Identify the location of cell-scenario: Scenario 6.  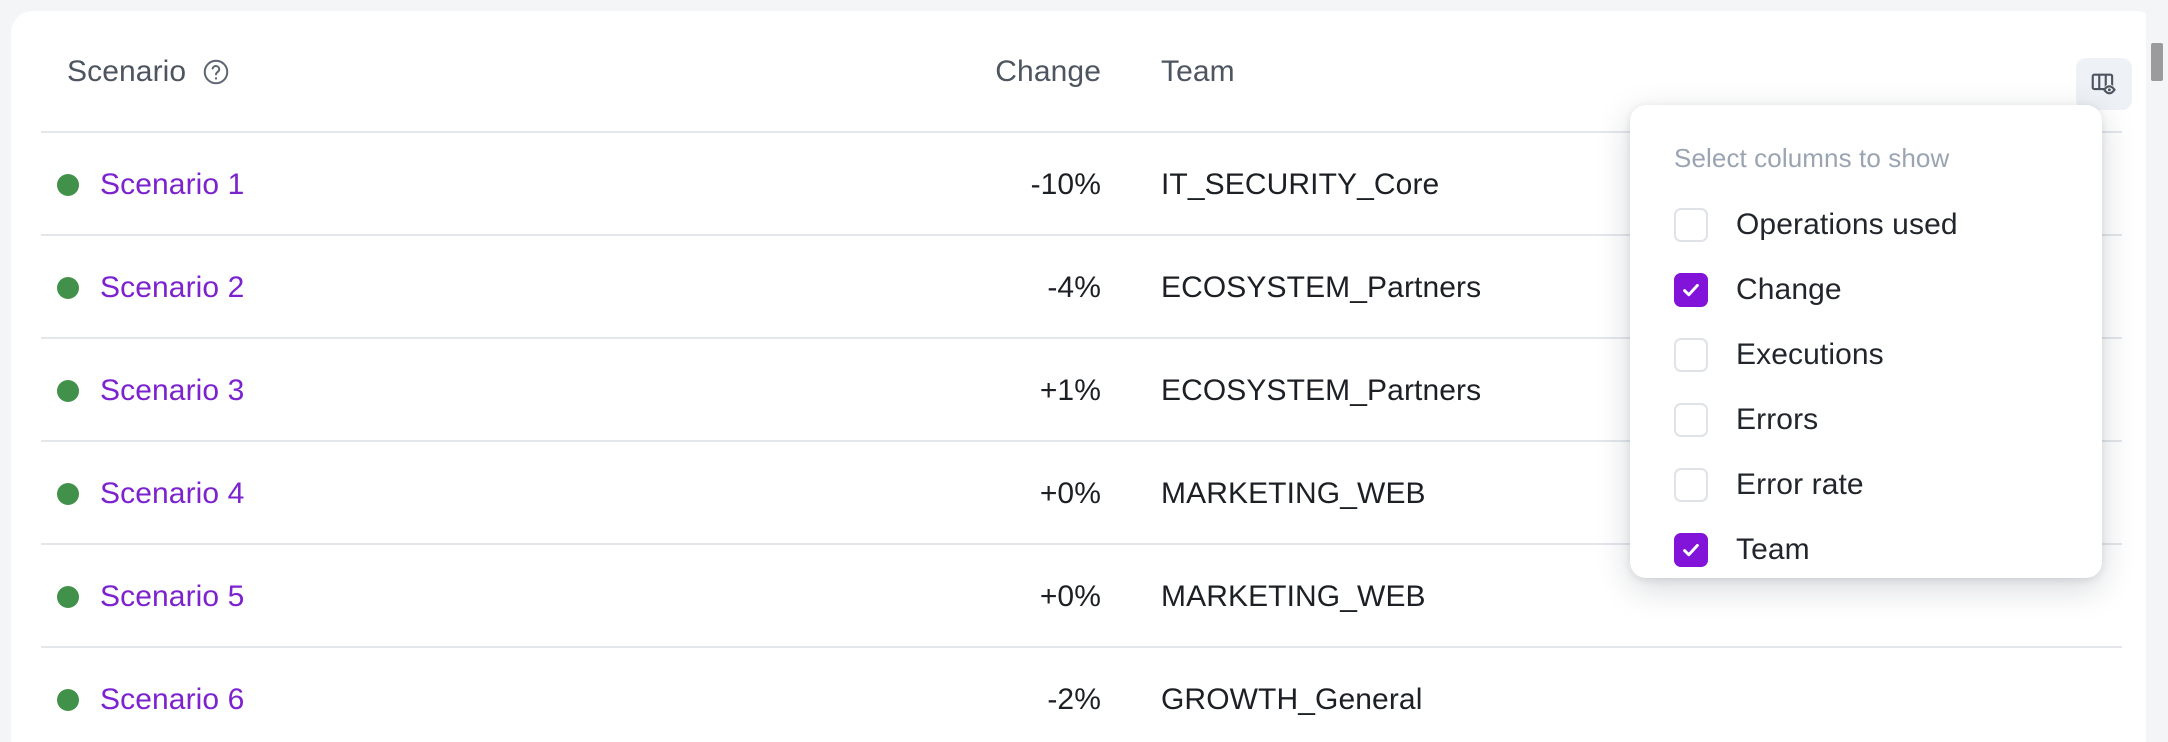
(142, 695).